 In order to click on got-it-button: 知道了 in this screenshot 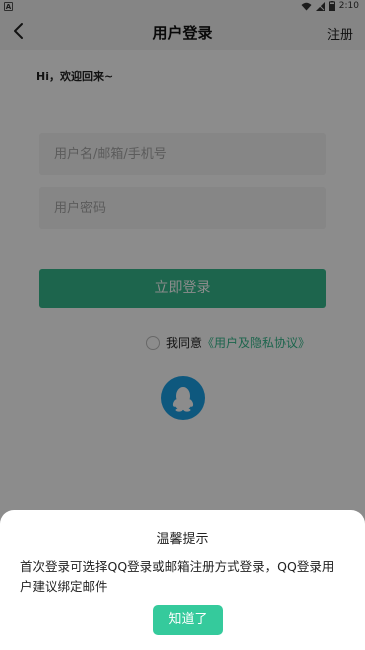, I will do `click(188, 620)`.